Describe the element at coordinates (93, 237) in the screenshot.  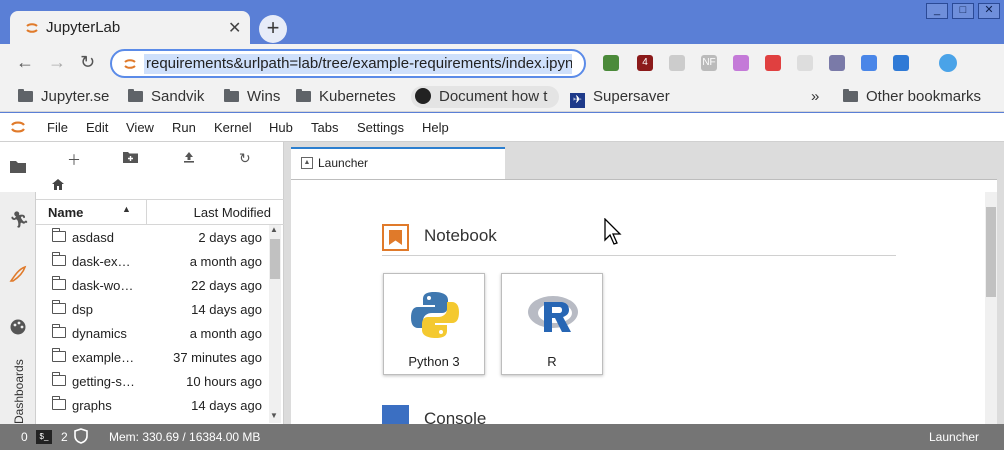
I see `file-name: asdasd` at that location.